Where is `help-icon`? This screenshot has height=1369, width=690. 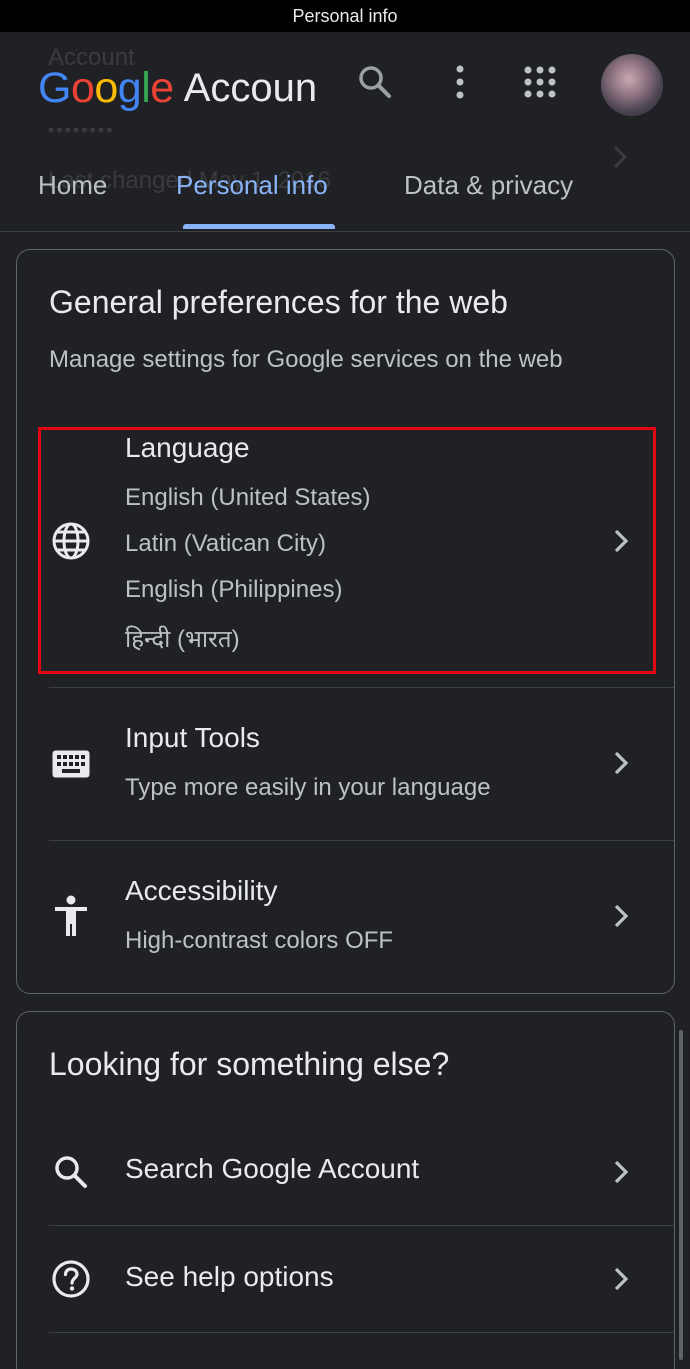
help-icon is located at coordinates (71, 1279).